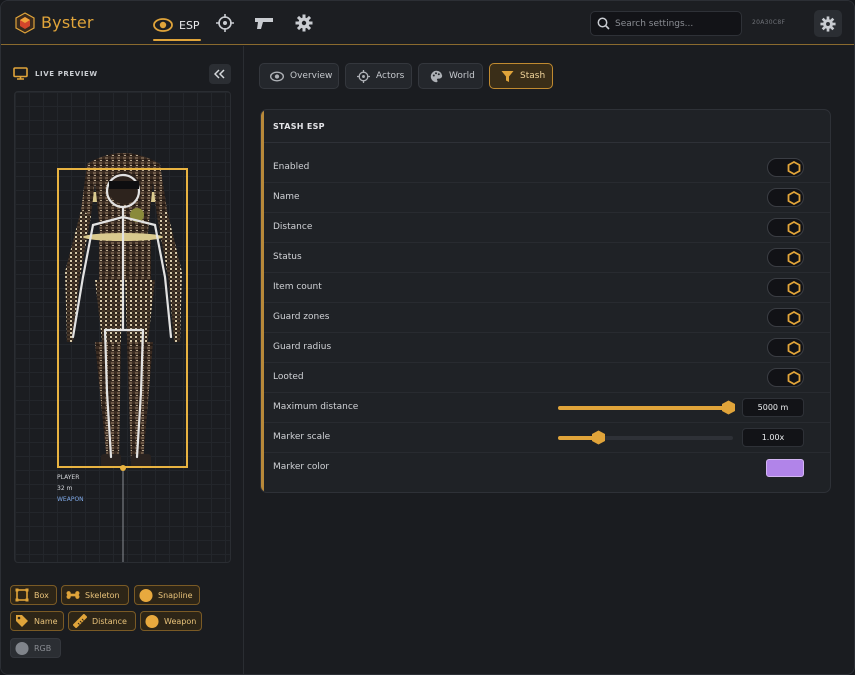  I want to click on setting-row-status: Status, so click(547, 258).